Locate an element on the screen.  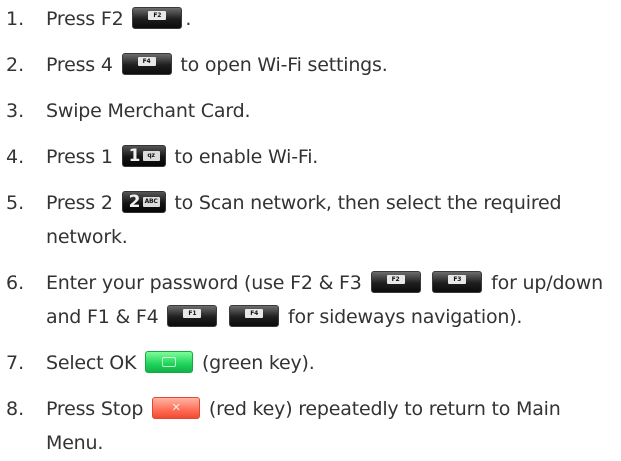
ok-green-key-icon is located at coordinates (169, 362).